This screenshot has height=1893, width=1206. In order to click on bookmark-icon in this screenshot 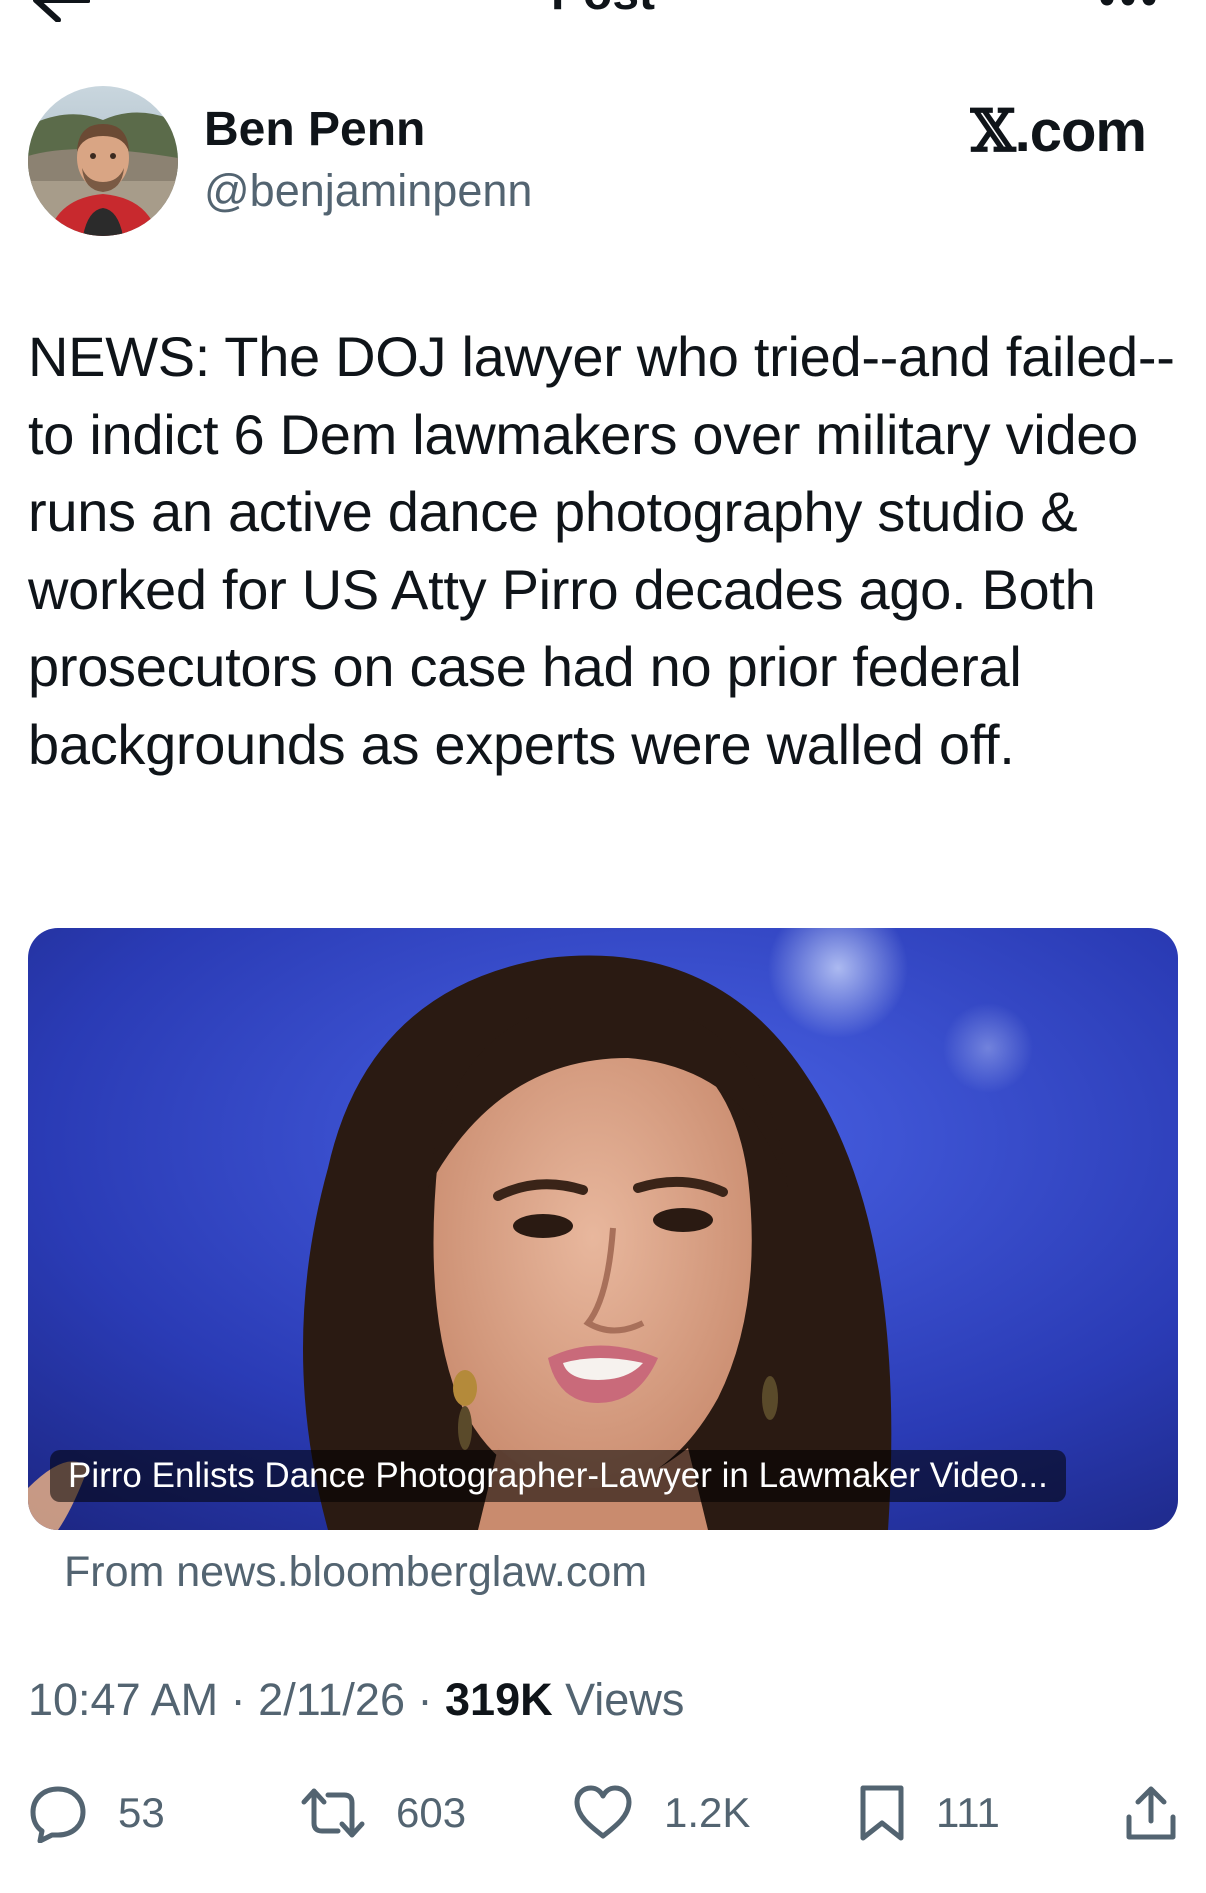, I will do `click(882, 1813)`.